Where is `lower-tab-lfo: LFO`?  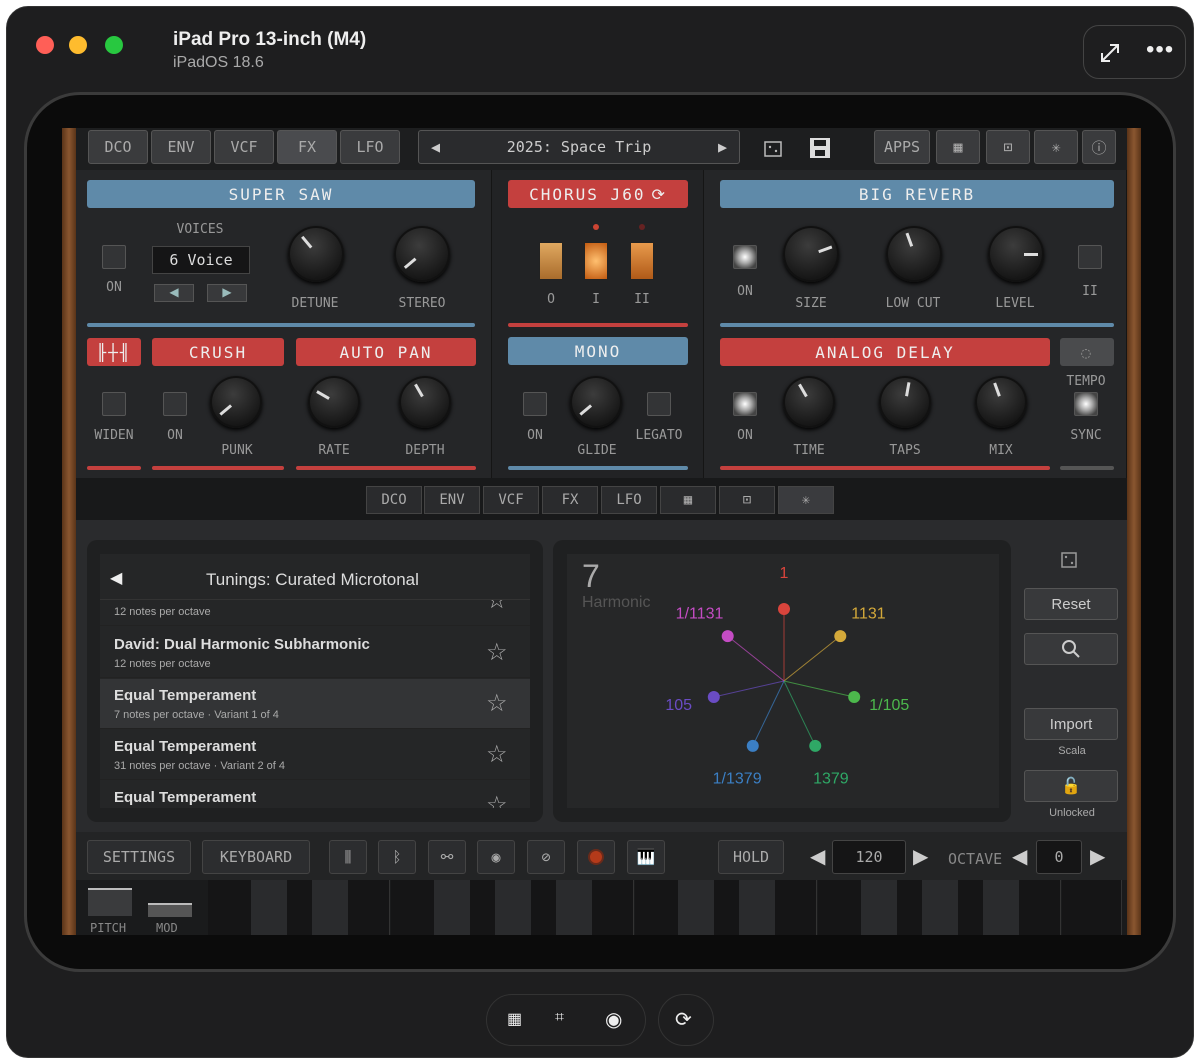 lower-tab-lfo: LFO is located at coordinates (629, 500).